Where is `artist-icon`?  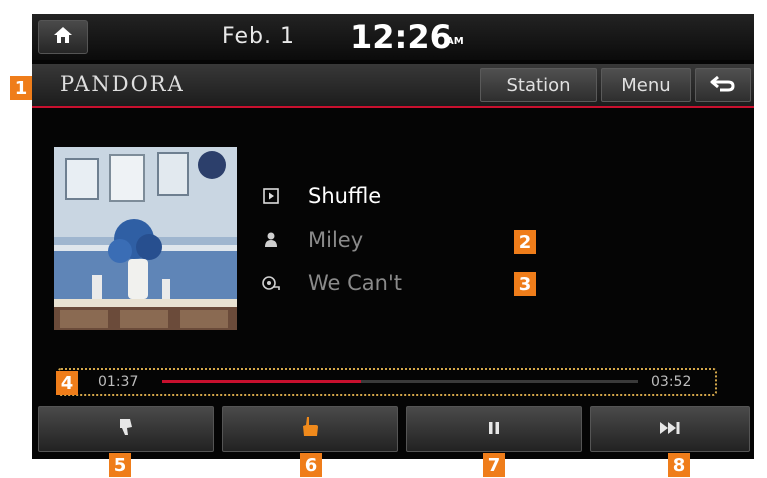 artist-icon is located at coordinates (271, 240).